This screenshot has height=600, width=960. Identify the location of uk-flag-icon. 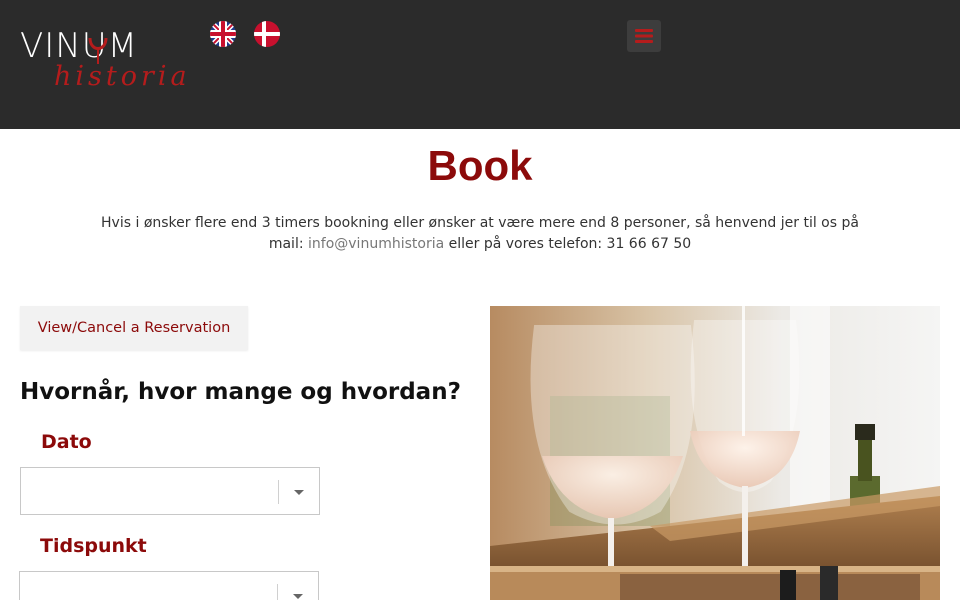
(223, 34).